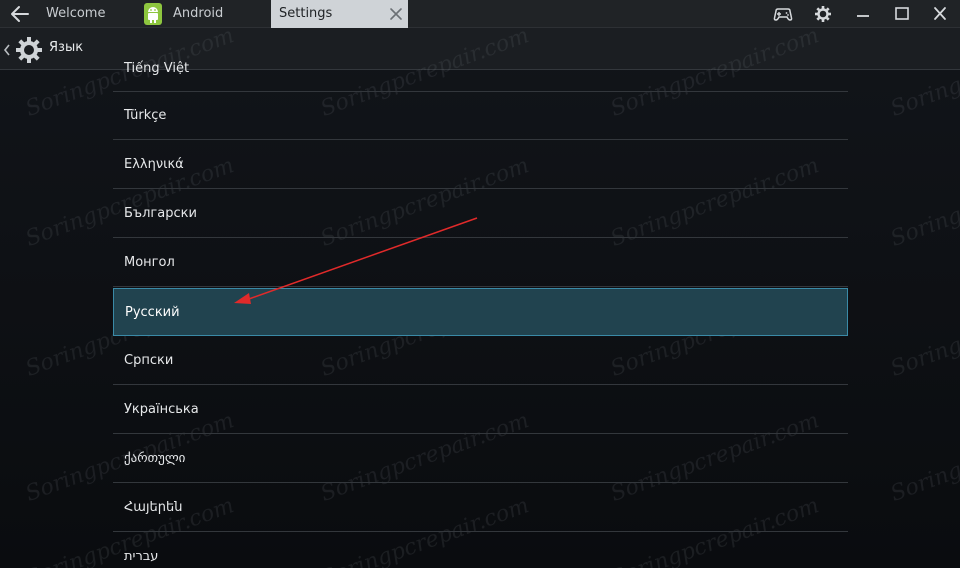 The height and width of the screenshot is (568, 960). Describe the element at coordinates (480, 508) in the screenshot. I see `language-item: Հայերեն` at that location.